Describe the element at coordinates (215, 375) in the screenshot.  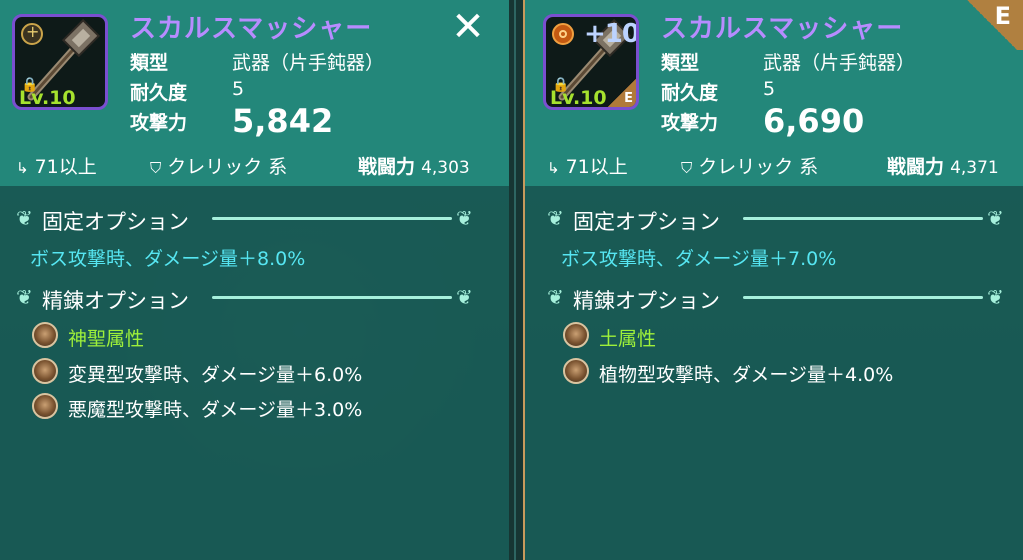
I see `refine-option-line: 変異型攻撃時、ダメージ量＋6.0%` at that location.